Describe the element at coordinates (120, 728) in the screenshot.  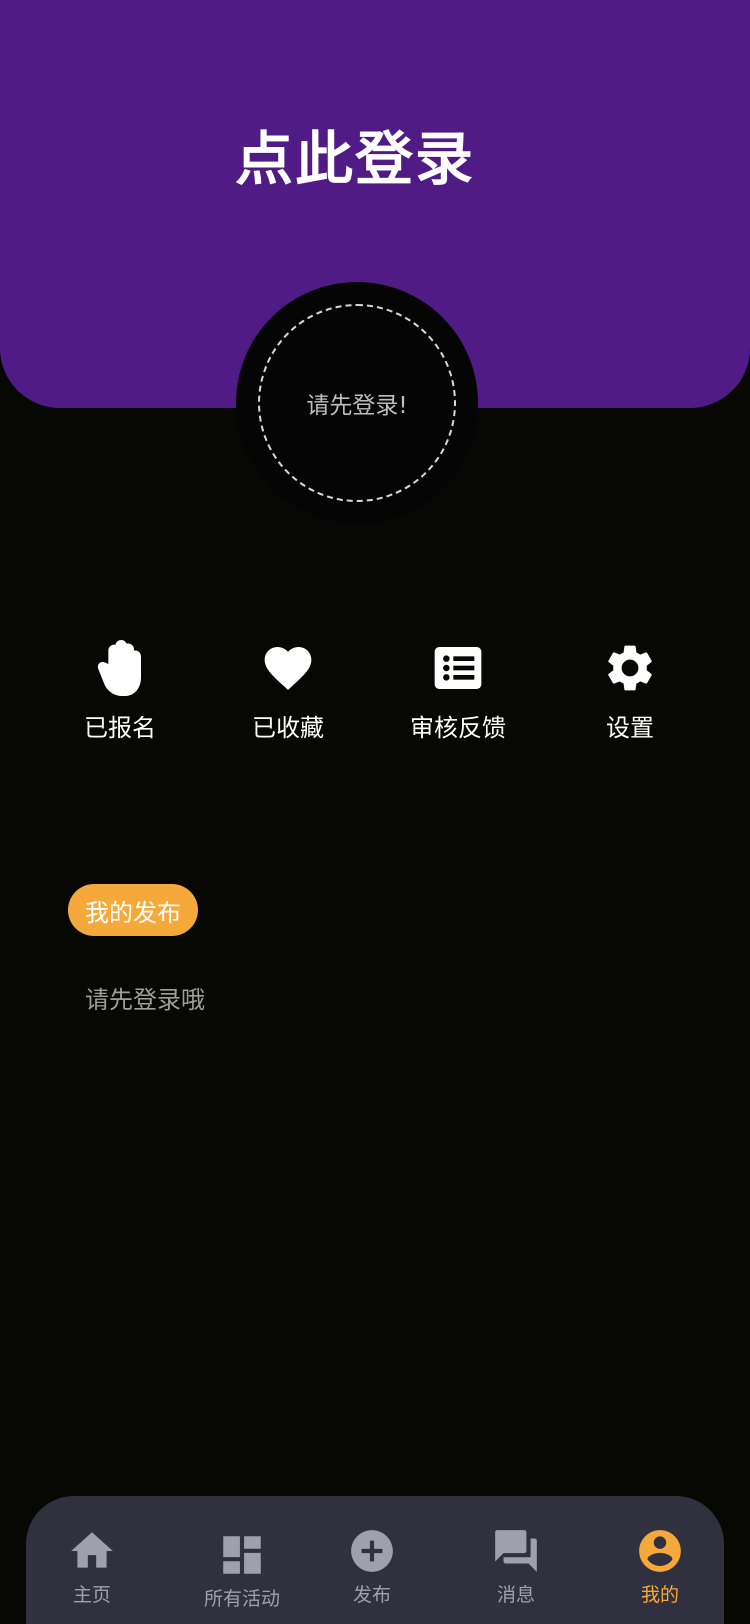
I see `quick-action-label: 已报名` at that location.